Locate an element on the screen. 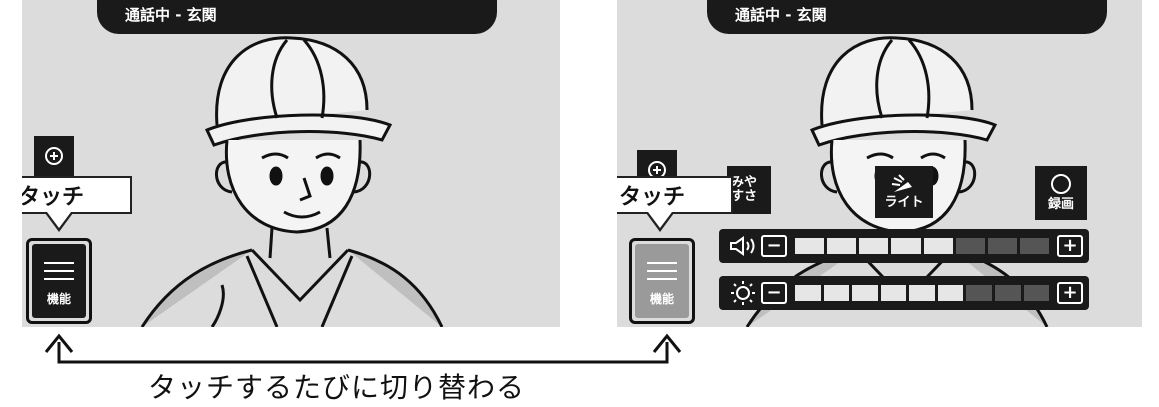 The width and height of the screenshot is (1159, 407). caption-text: タッチするたびに切り替わる is located at coordinates (337, 387).